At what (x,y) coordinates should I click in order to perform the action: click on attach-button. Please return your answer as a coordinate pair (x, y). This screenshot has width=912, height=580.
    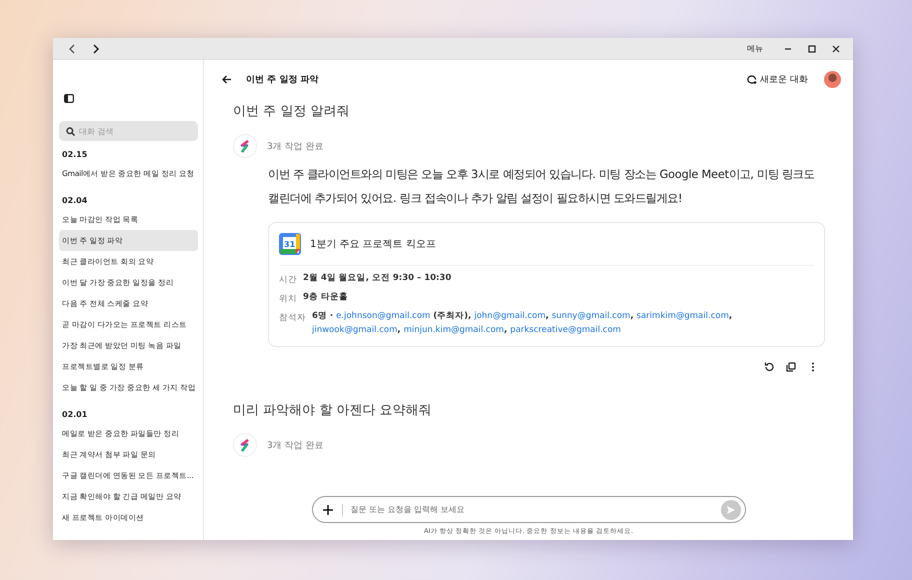
    Looking at the image, I should click on (328, 510).